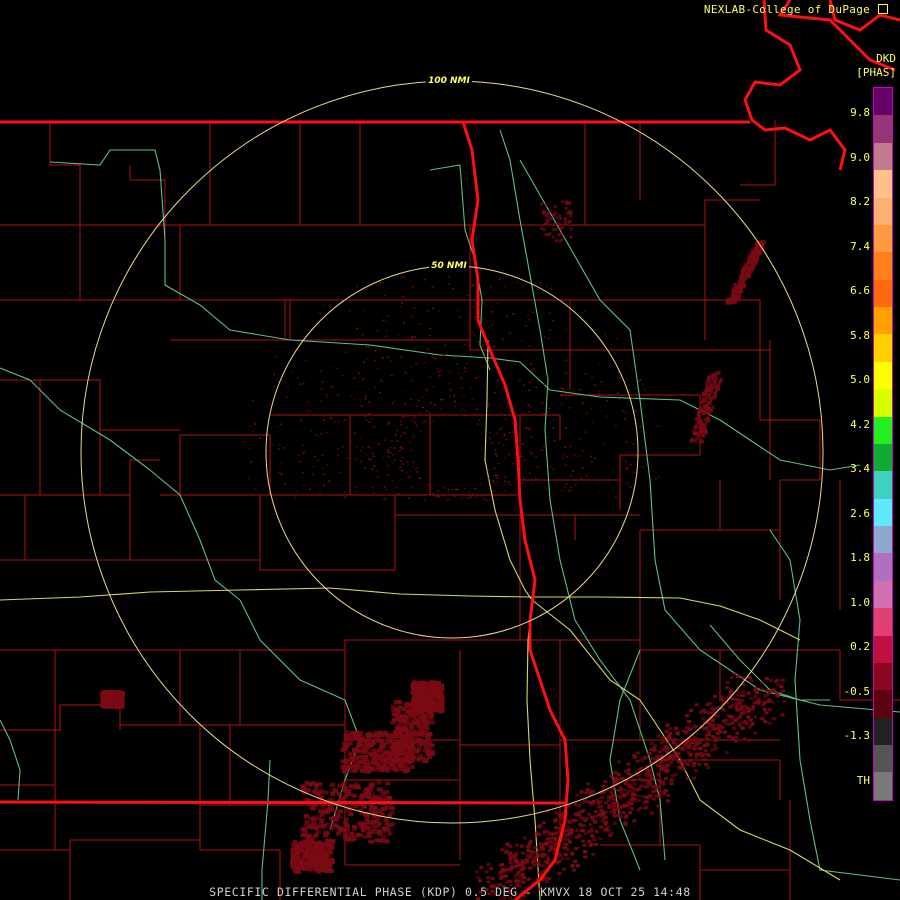  What do you see at coordinates (860, 246) in the screenshot?
I see `color-scale-label: 7.4` at bounding box center [860, 246].